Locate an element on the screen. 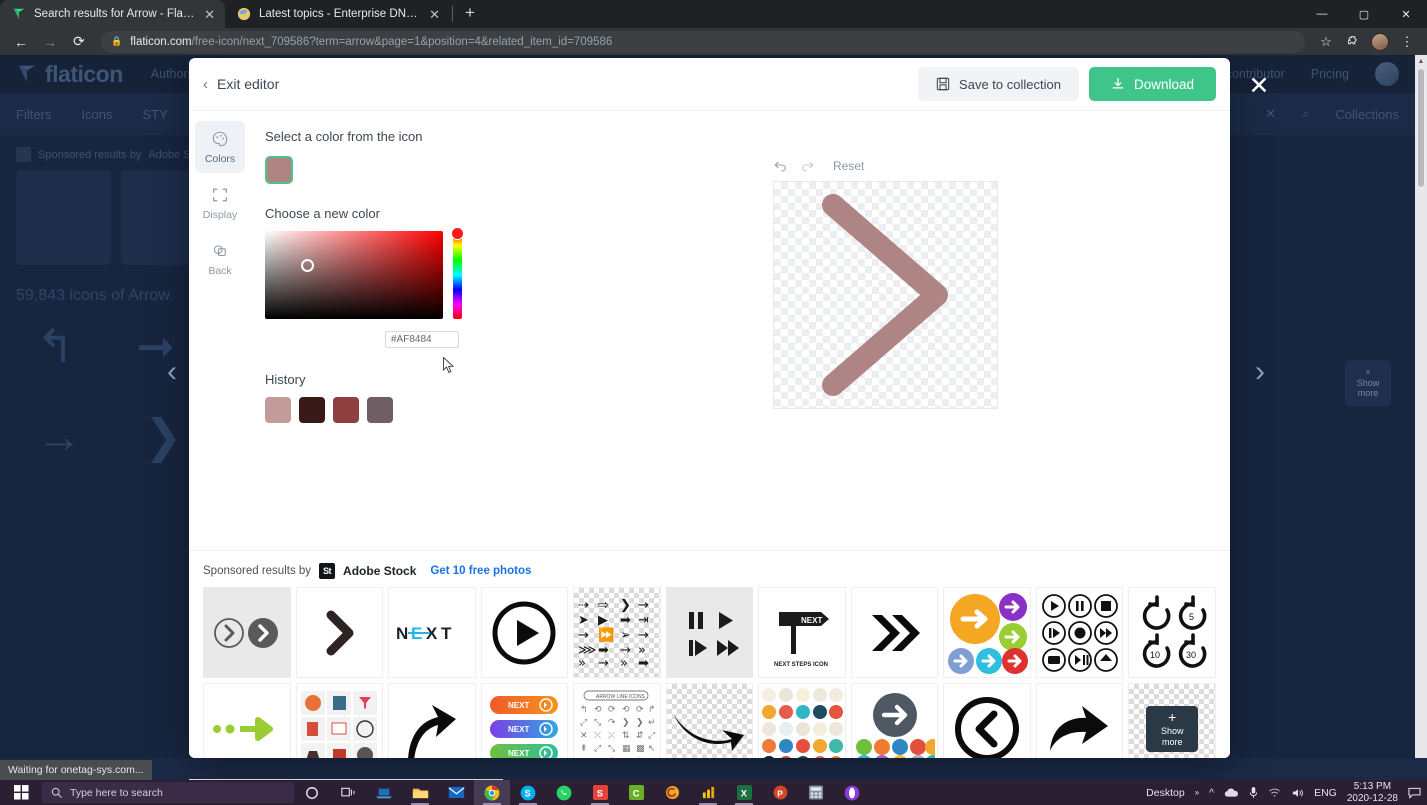 The width and height of the screenshot is (1427, 805). hue-slider-handle is located at coordinates (457, 233).